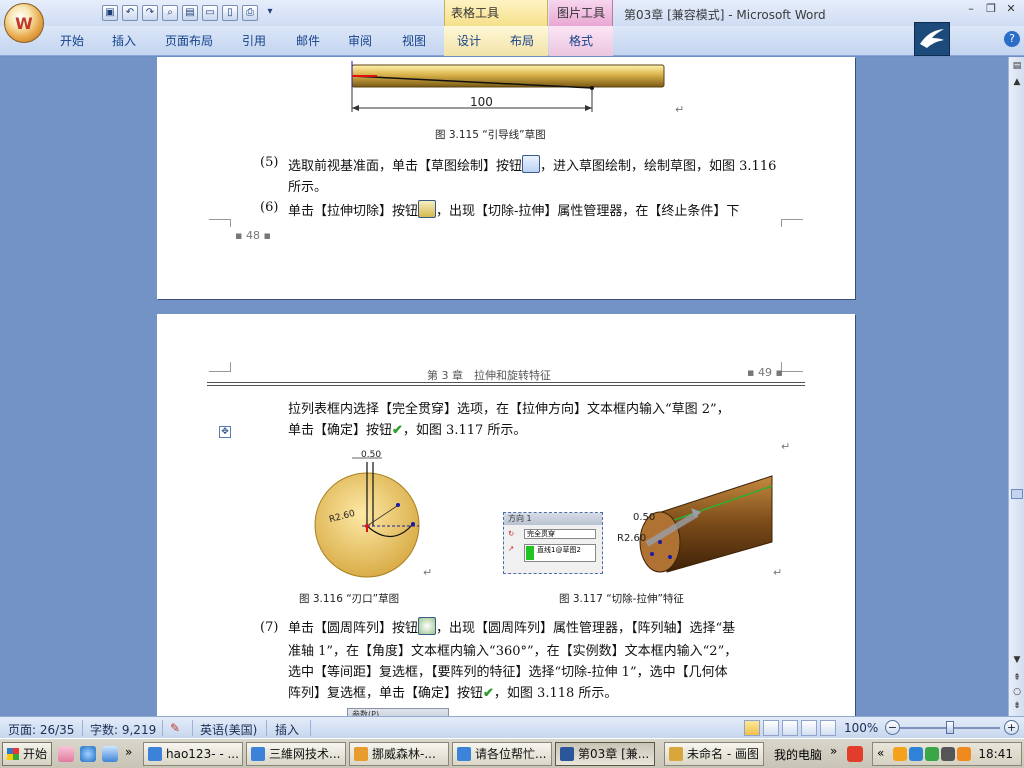 This screenshot has width=1024, height=768. I want to click on ribbon-tabs: 开始 插入 页面布局 引用 邮件 审阅 视图 设计 布局 格式, so click(512, 41).